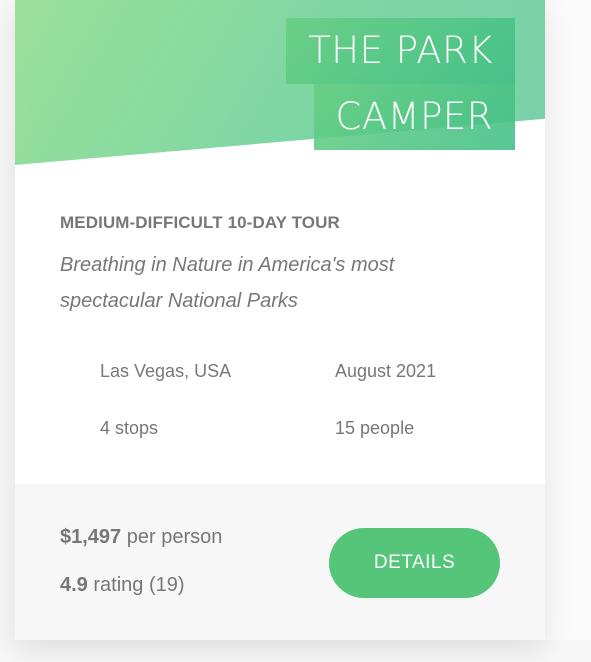 The height and width of the screenshot is (662, 591). What do you see at coordinates (200, 222) in the screenshot?
I see `tour-sub-heading: MEDIUM-DIFFICULT 10-DAY TOUR` at bounding box center [200, 222].